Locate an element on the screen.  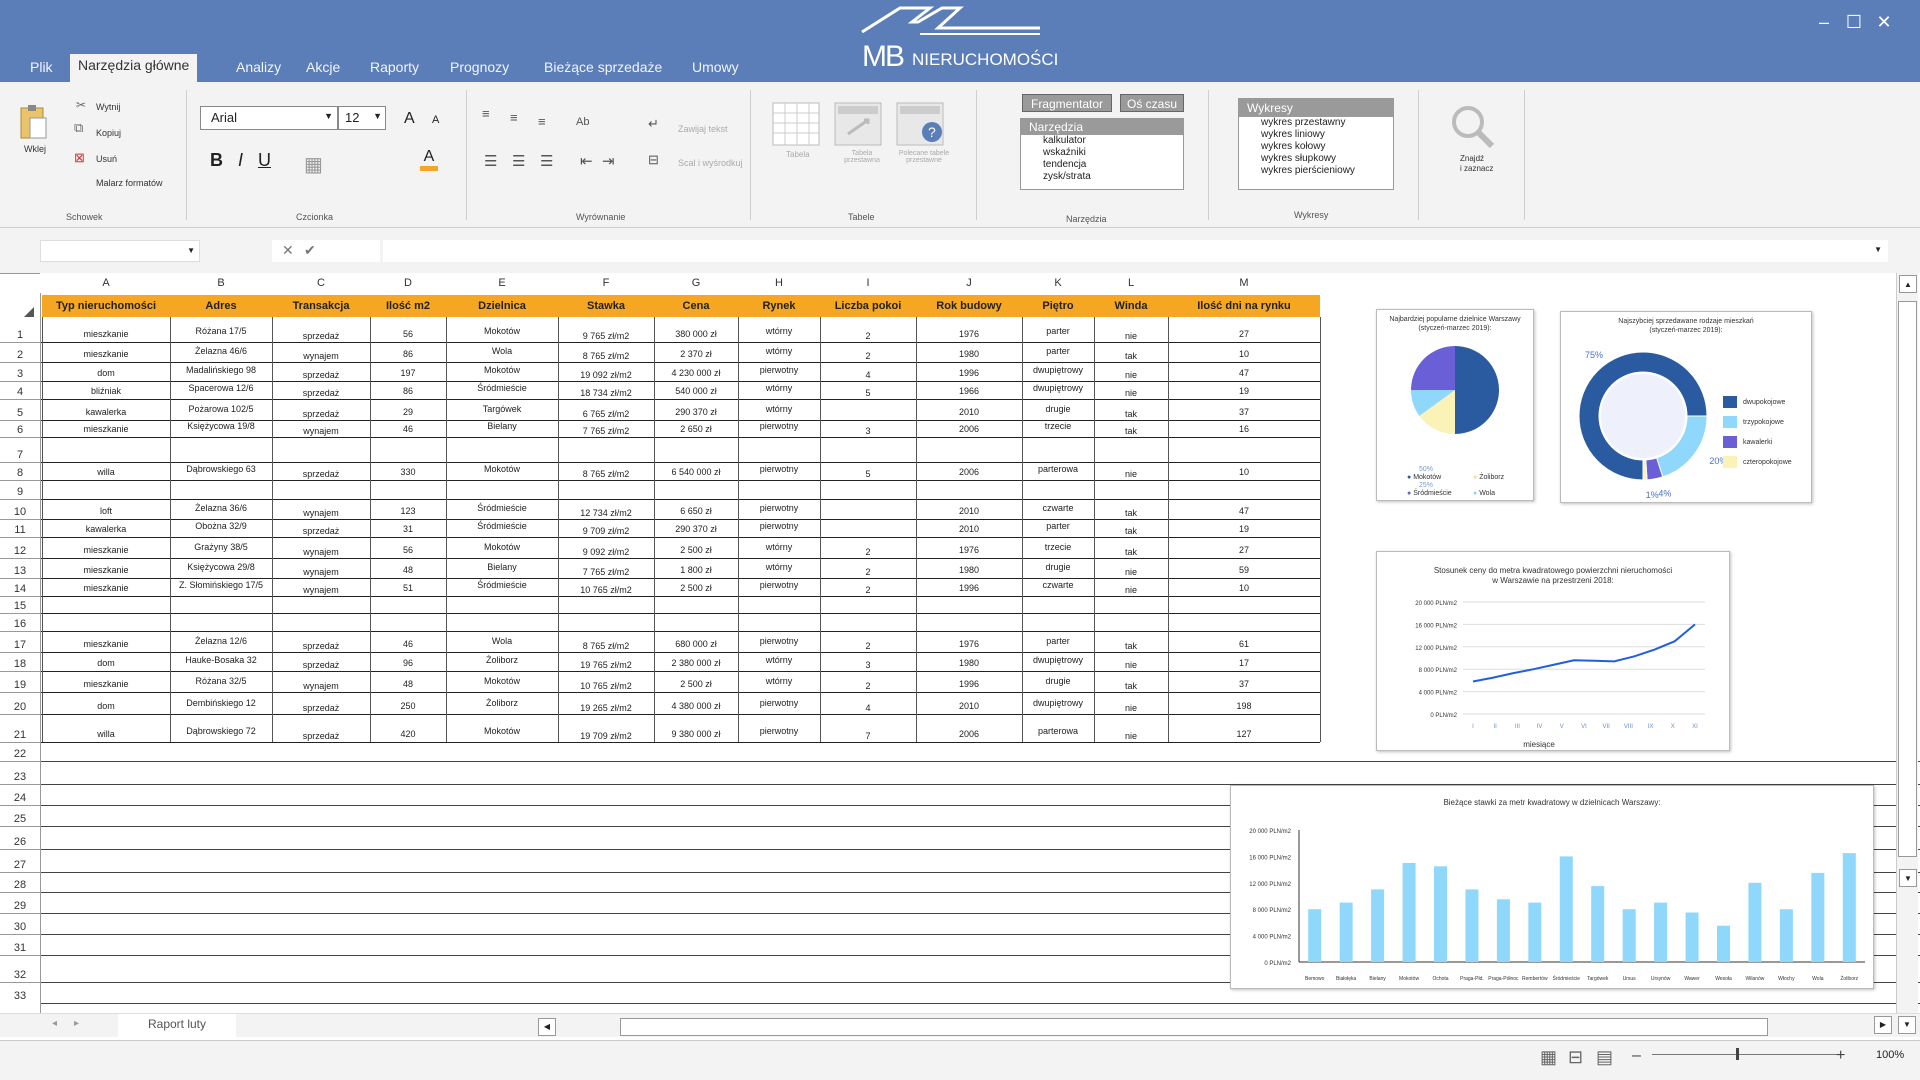
table-cell: Spacerowa 12/6 is located at coordinates (221, 388).